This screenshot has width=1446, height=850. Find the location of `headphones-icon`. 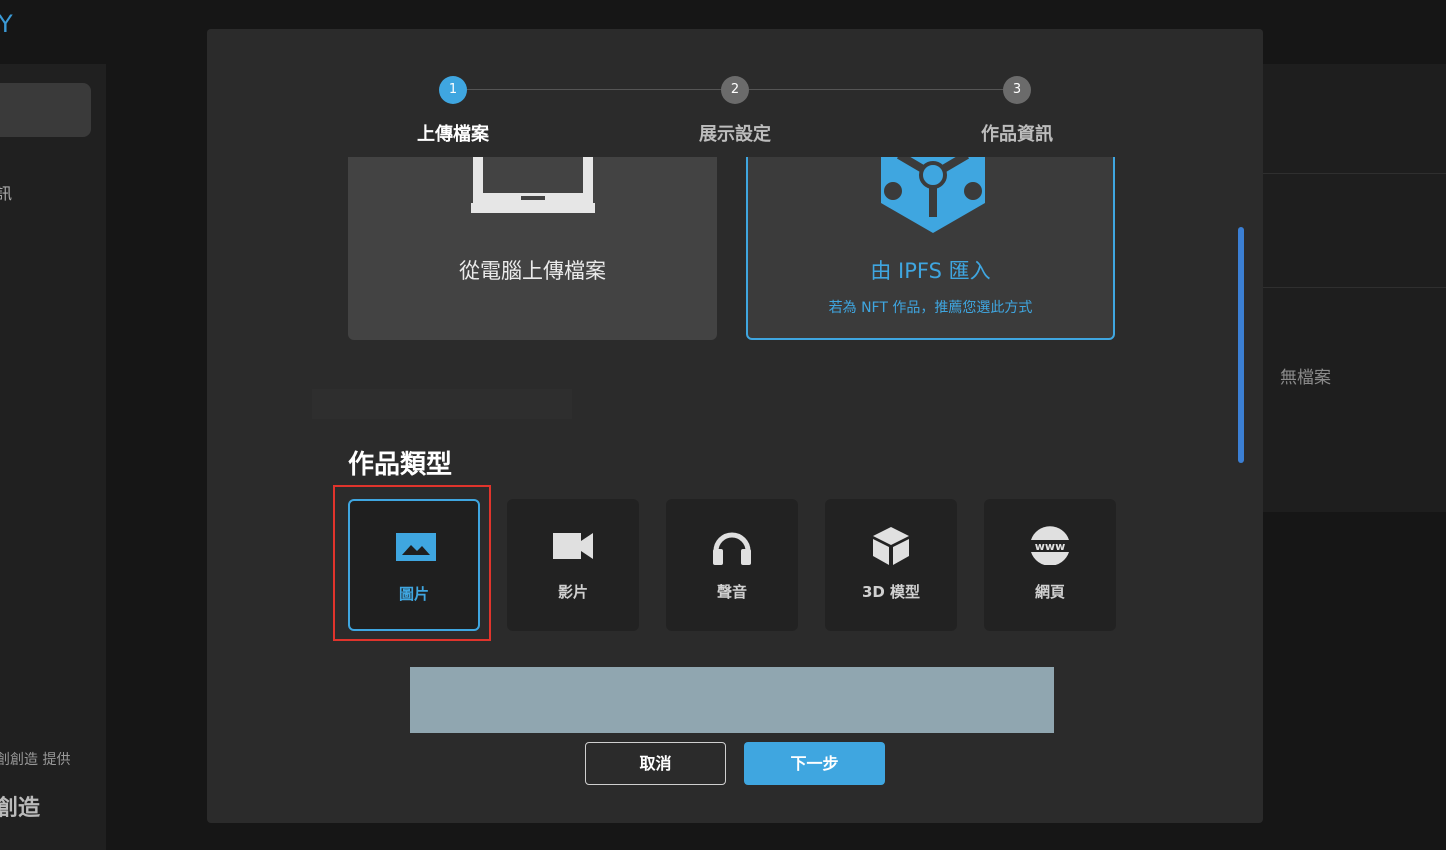

headphones-icon is located at coordinates (732, 548).